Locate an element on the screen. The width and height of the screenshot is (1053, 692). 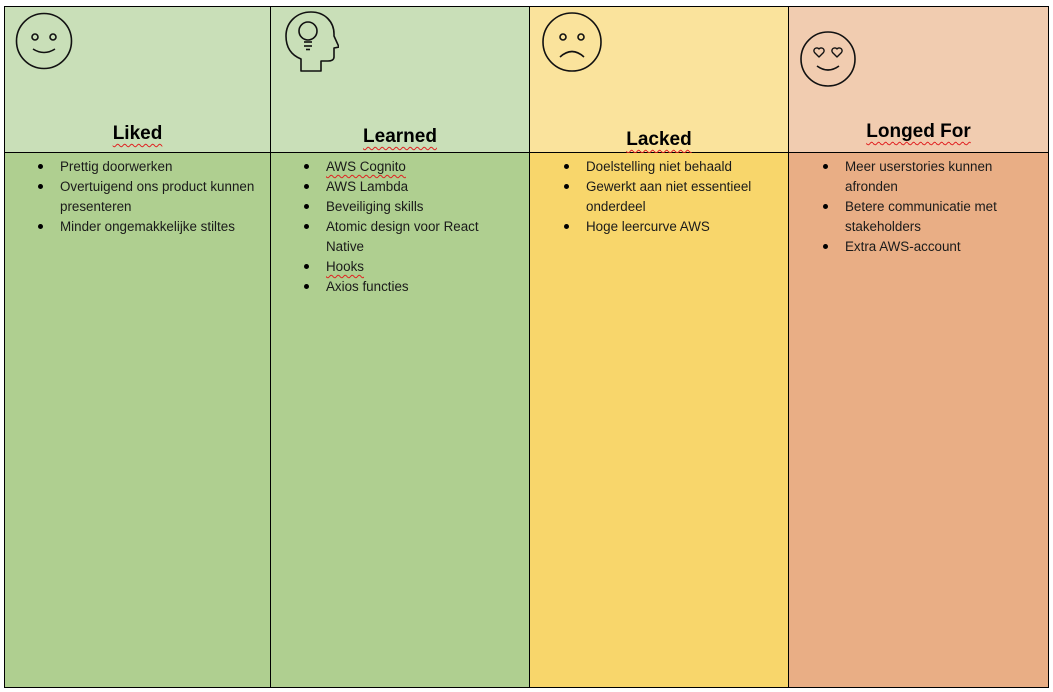
list-item: Beveiliging skills is located at coordinates (389, 207).